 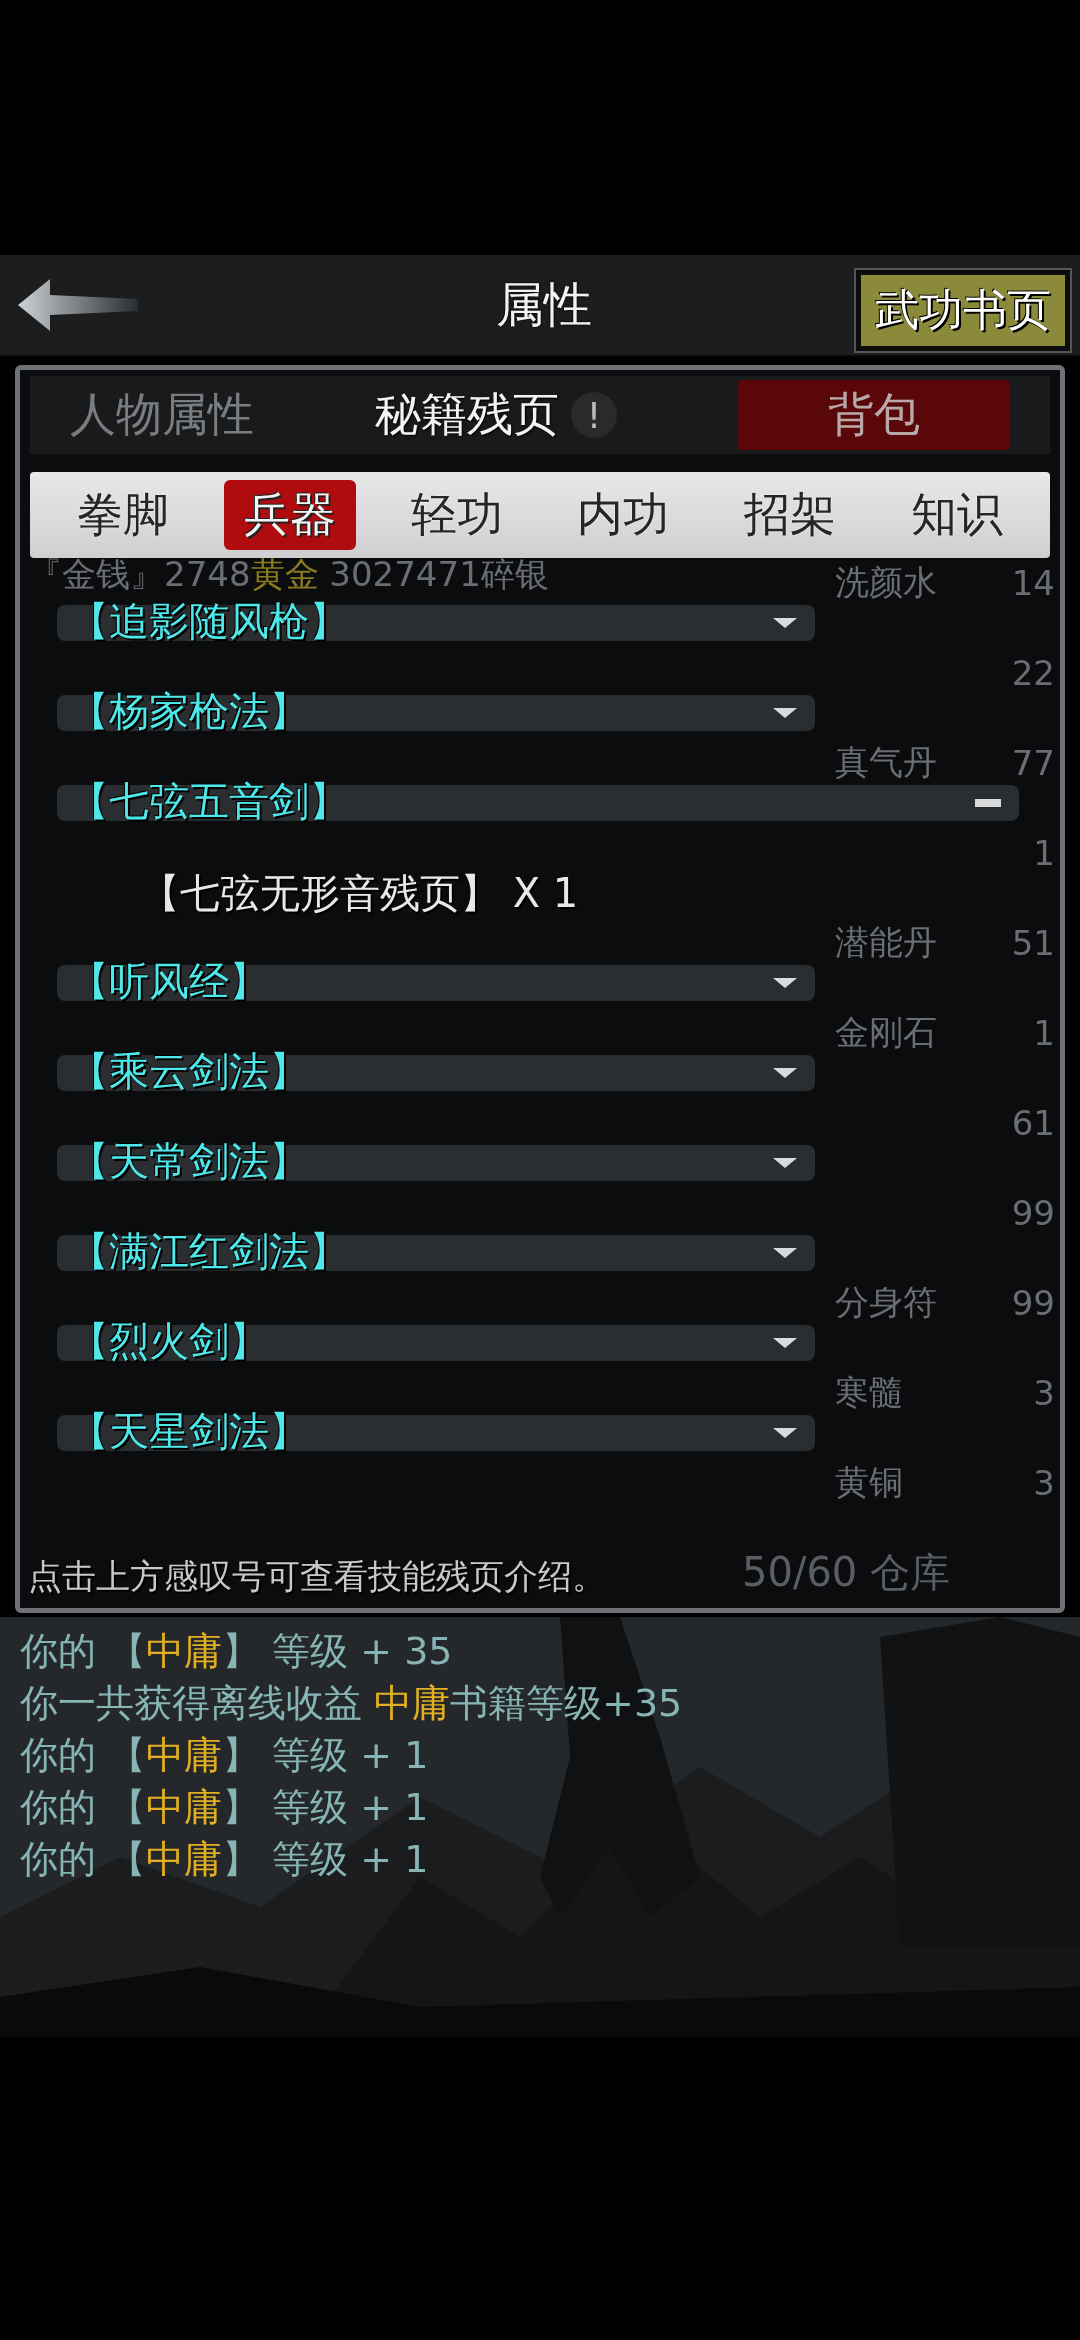 What do you see at coordinates (886, 1032) in the screenshot?
I see `item-name: 金刚石` at bounding box center [886, 1032].